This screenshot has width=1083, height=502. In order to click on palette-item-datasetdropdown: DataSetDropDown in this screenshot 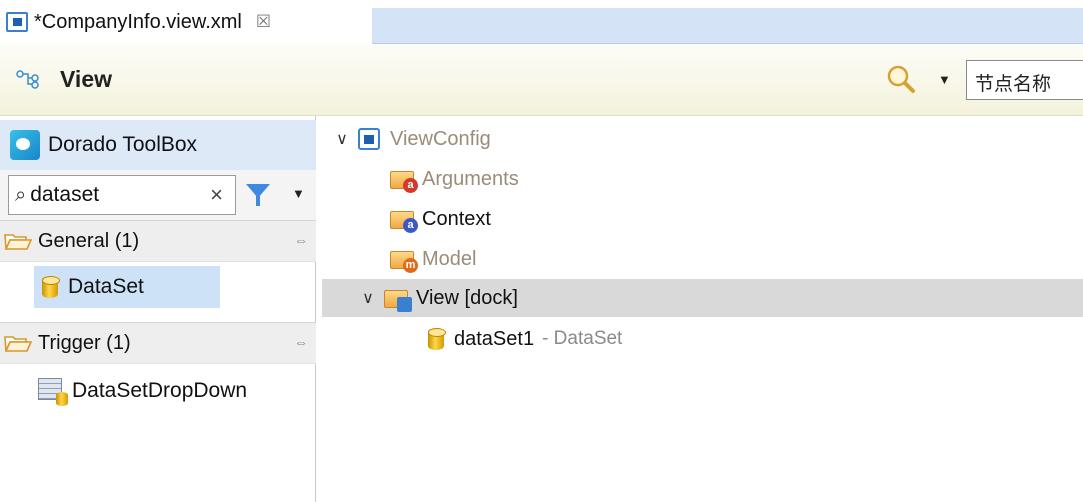, I will do `click(170, 391)`.